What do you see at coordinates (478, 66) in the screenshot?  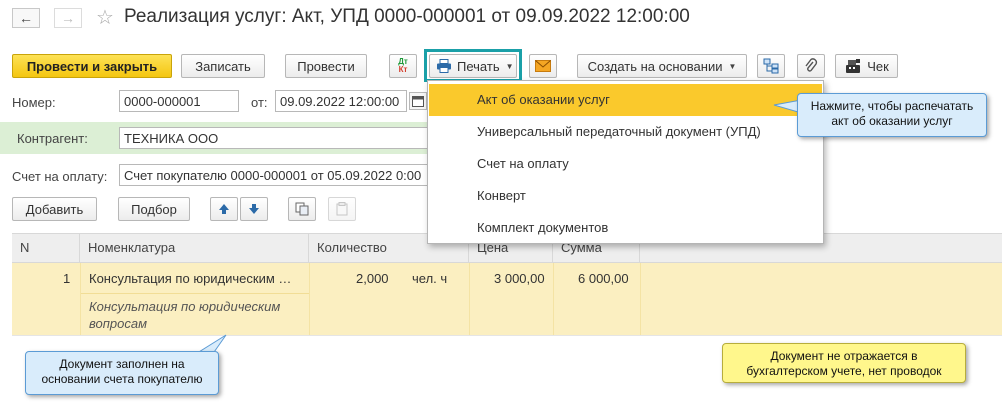 I see `print-button-label: Печать` at bounding box center [478, 66].